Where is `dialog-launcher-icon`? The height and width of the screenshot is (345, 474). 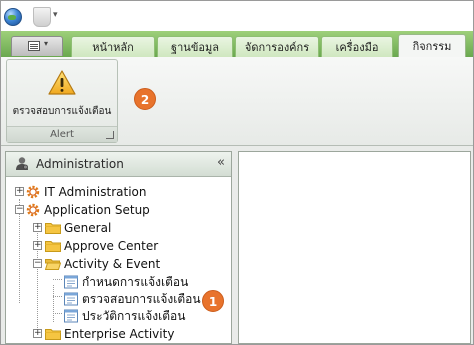
dialog-launcher-icon is located at coordinates (110, 135).